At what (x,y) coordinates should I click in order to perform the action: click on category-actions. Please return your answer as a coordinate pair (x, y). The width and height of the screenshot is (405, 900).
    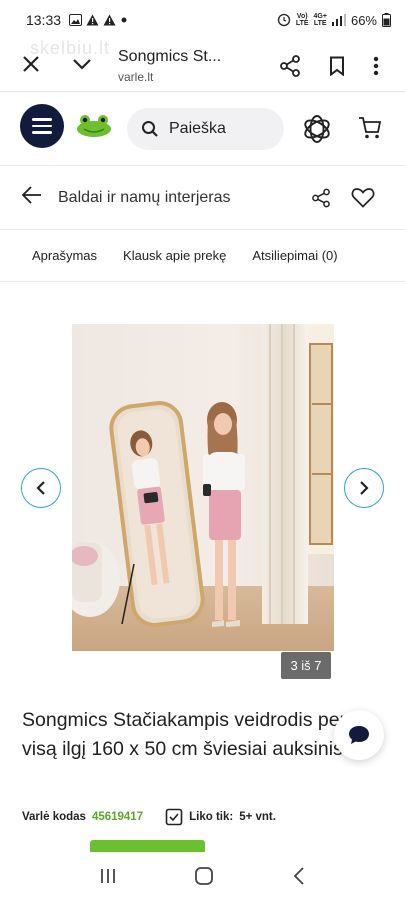
    Looking at the image, I should click on (358, 197).